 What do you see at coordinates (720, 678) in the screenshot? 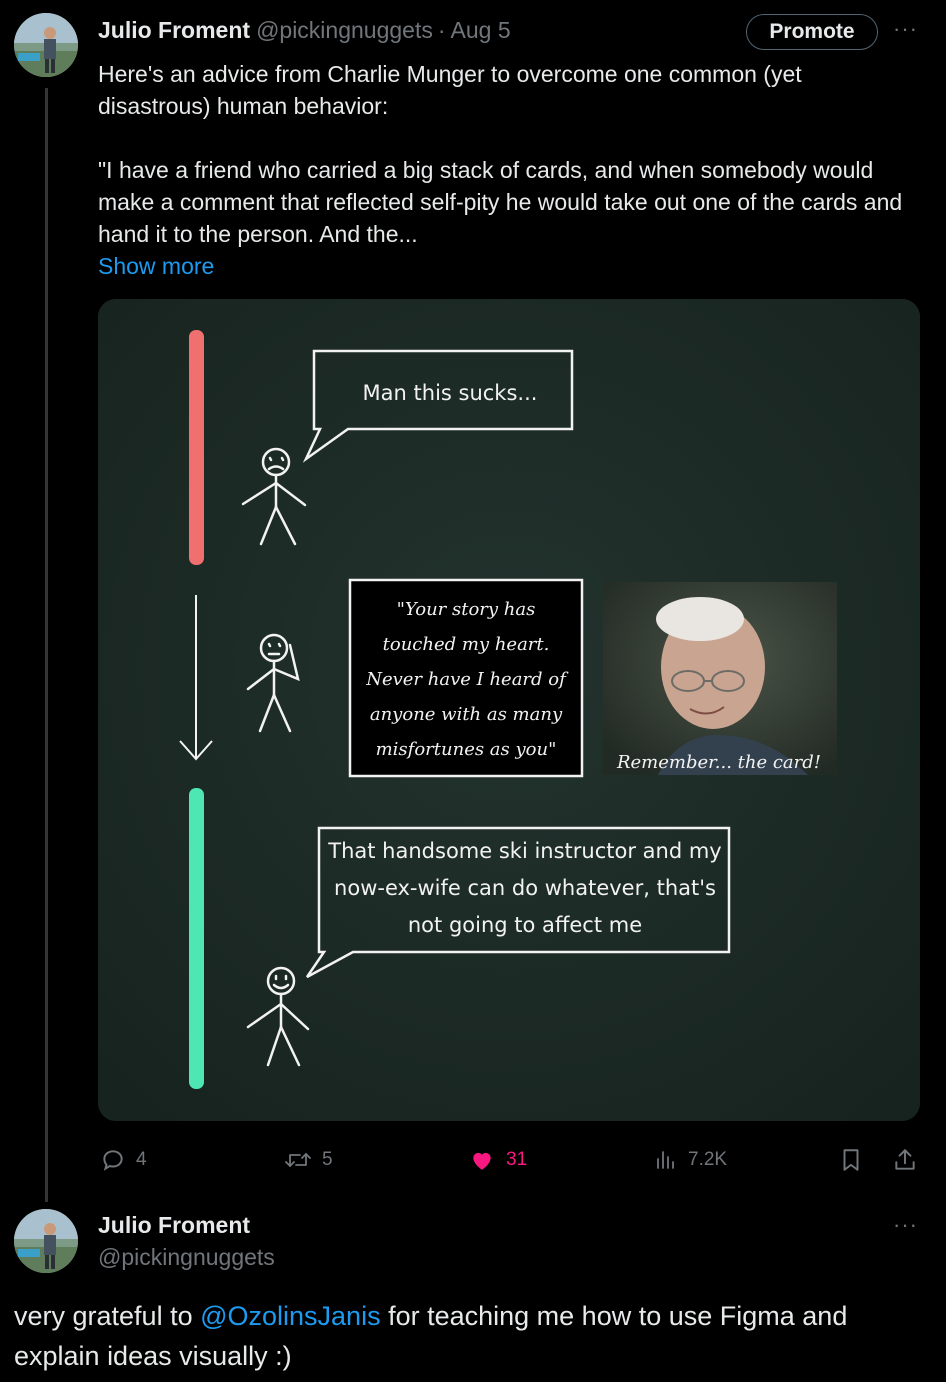
I see `charlie-munger-photo` at bounding box center [720, 678].